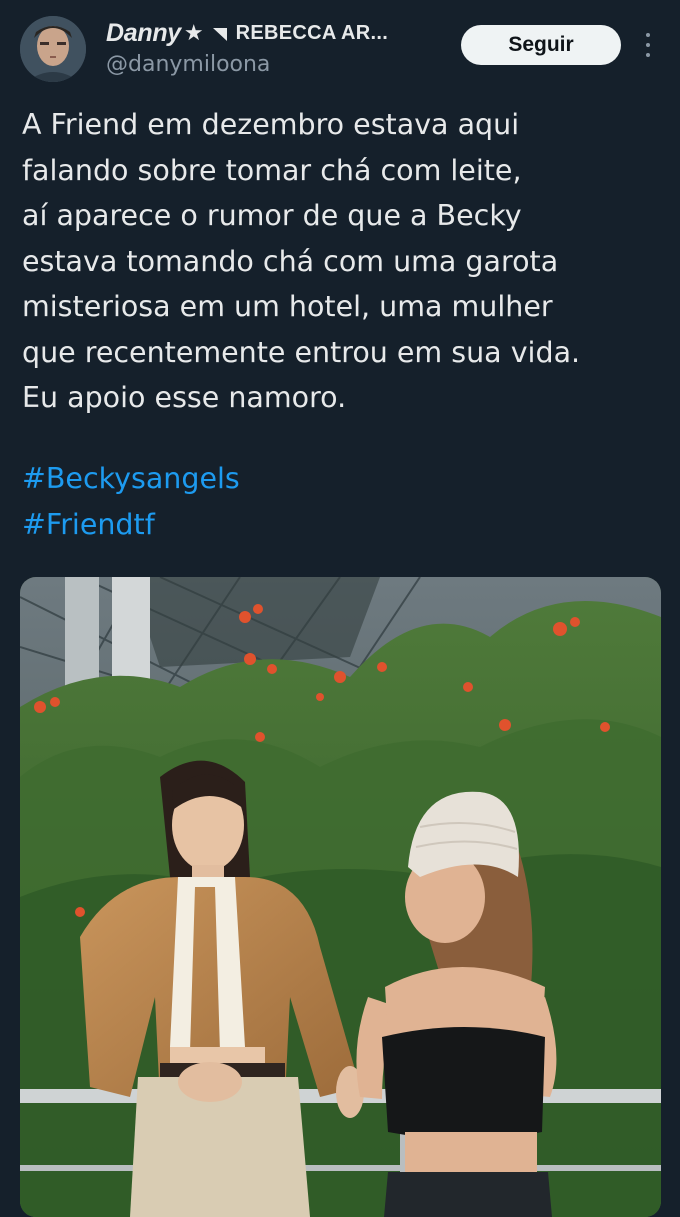 The height and width of the screenshot is (1217, 680). What do you see at coordinates (272, 170) in the screenshot?
I see `tweet-text-line: falando sobre tomar chá com leite,` at bounding box center [272, 170].